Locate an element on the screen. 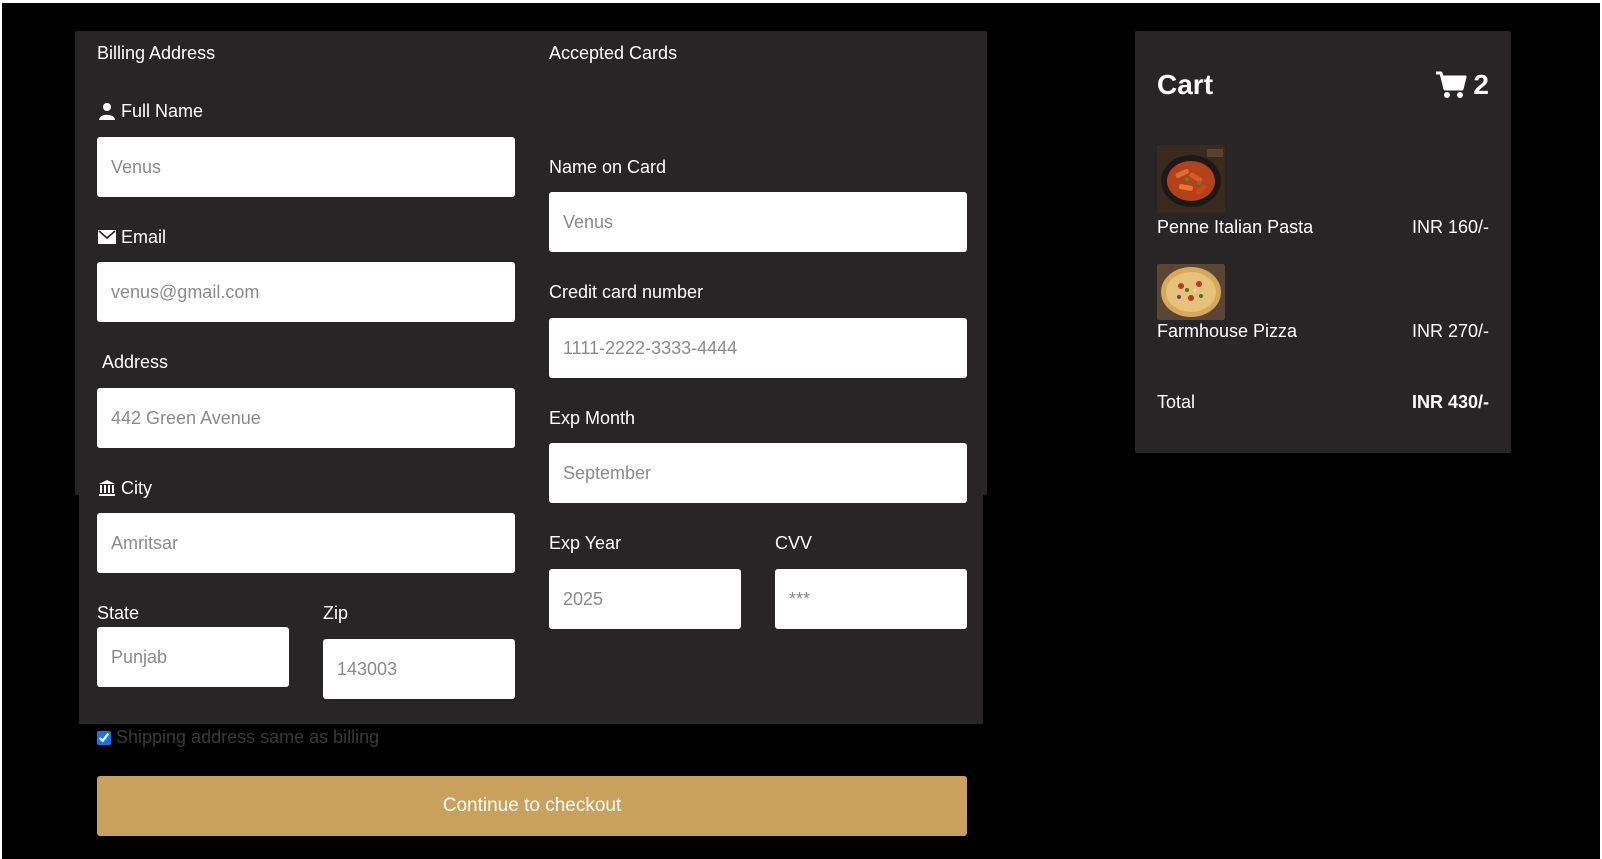 The height and width of the screenshot is (859, 1602). pasta-dish-image is located at coordinates (1191, 179).